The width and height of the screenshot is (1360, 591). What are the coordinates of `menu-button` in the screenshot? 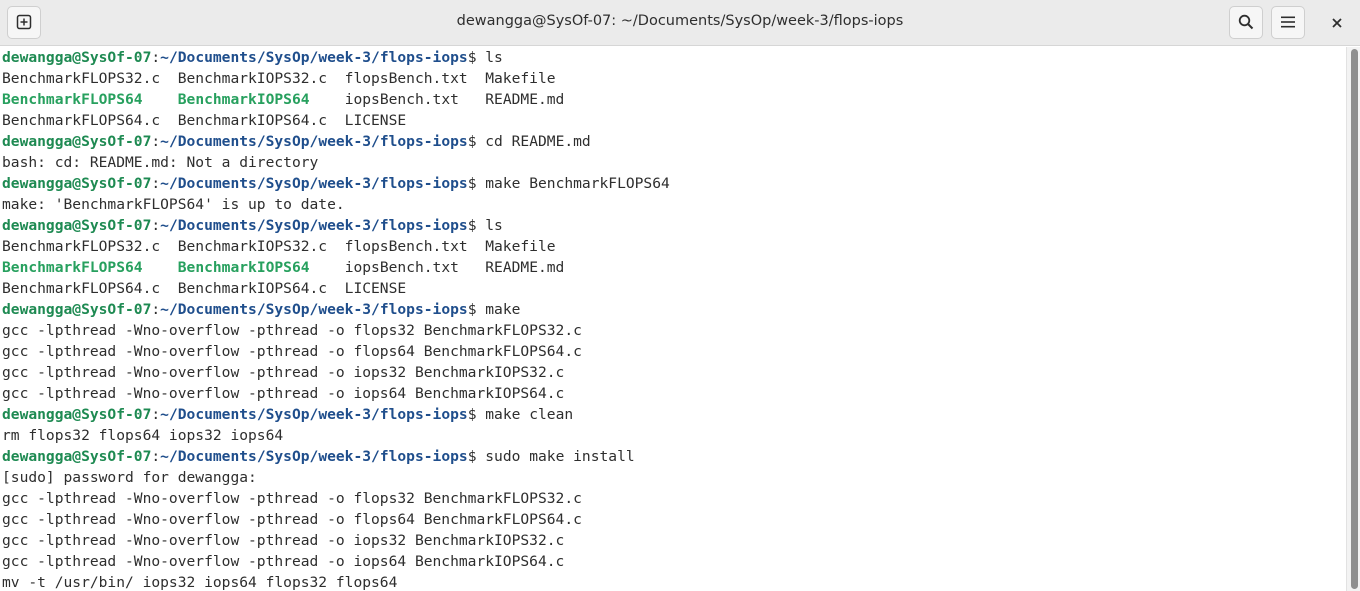 It's located at (1288, 22).